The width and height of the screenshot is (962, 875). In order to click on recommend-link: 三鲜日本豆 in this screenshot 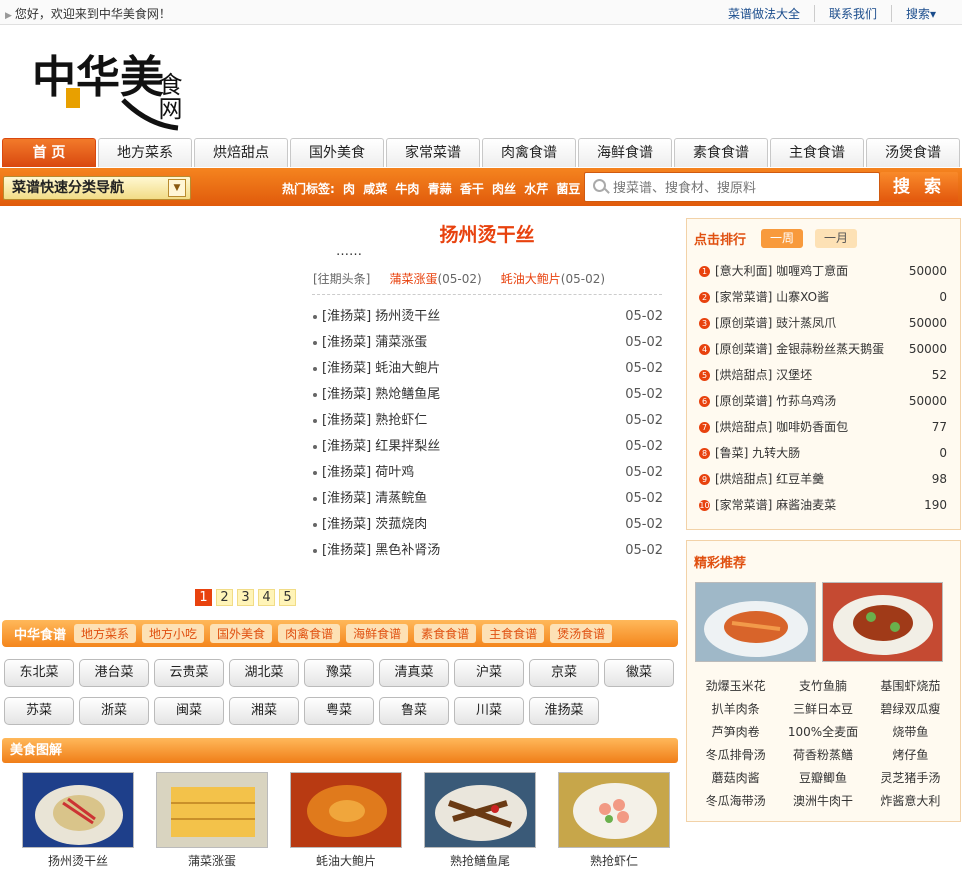, I will do `click(822, 709)`.